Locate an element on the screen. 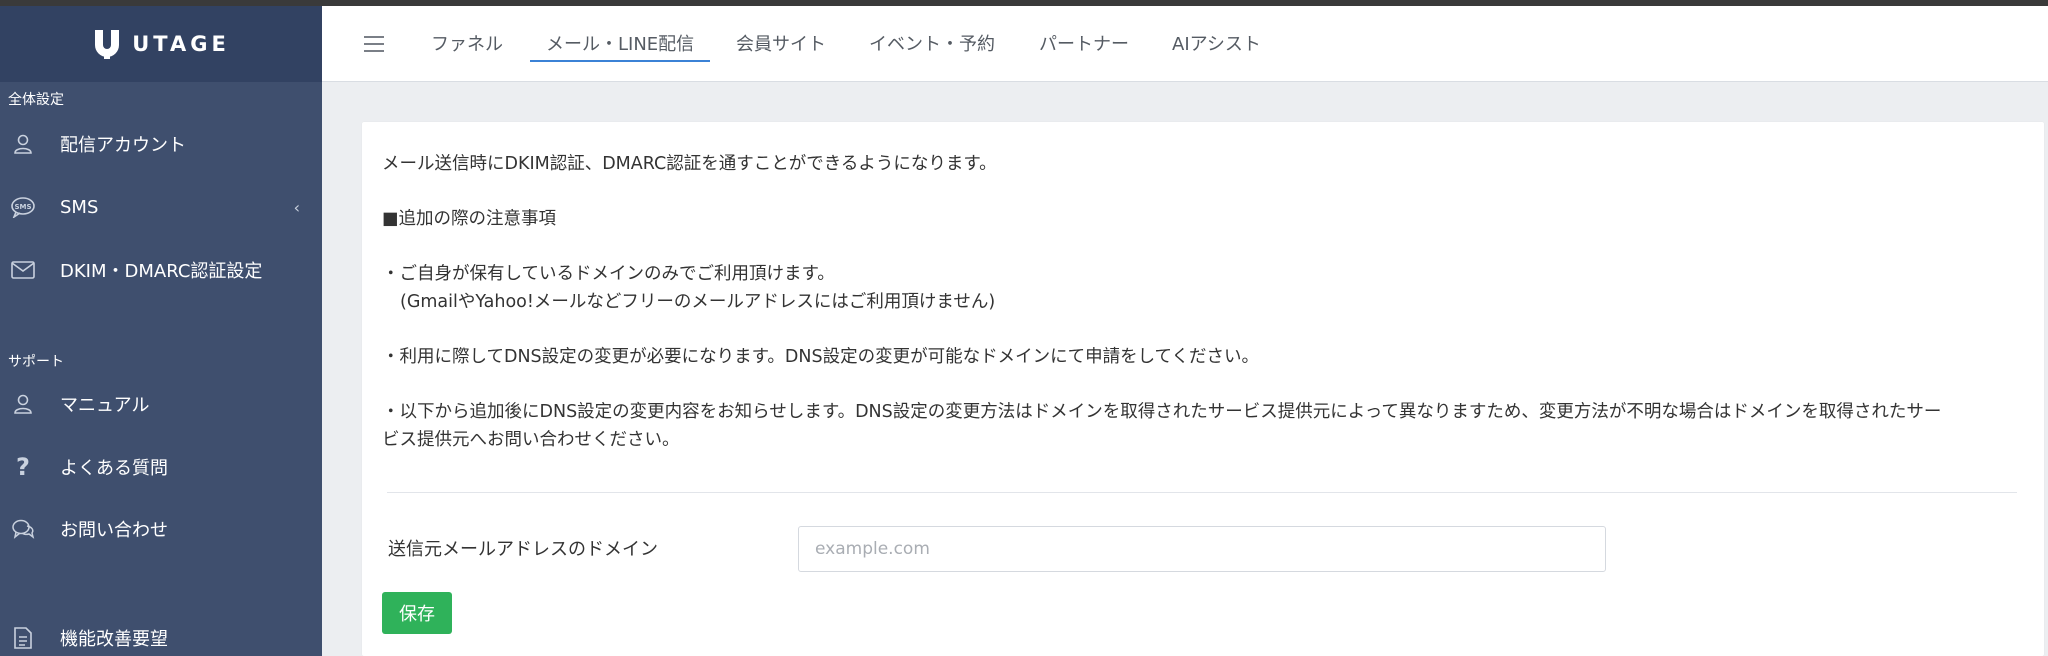 Image resolution: width=2048 pixels, height=656 pixels. save-button: 保存 is located at coordinates (417, 613).